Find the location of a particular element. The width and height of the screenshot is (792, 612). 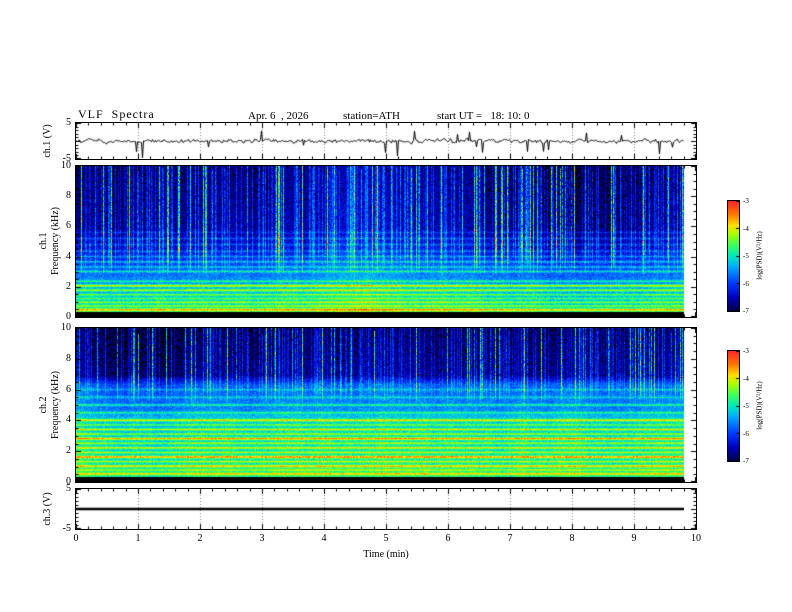

y-tick-label: 0 is located at coordinates (68, 316).